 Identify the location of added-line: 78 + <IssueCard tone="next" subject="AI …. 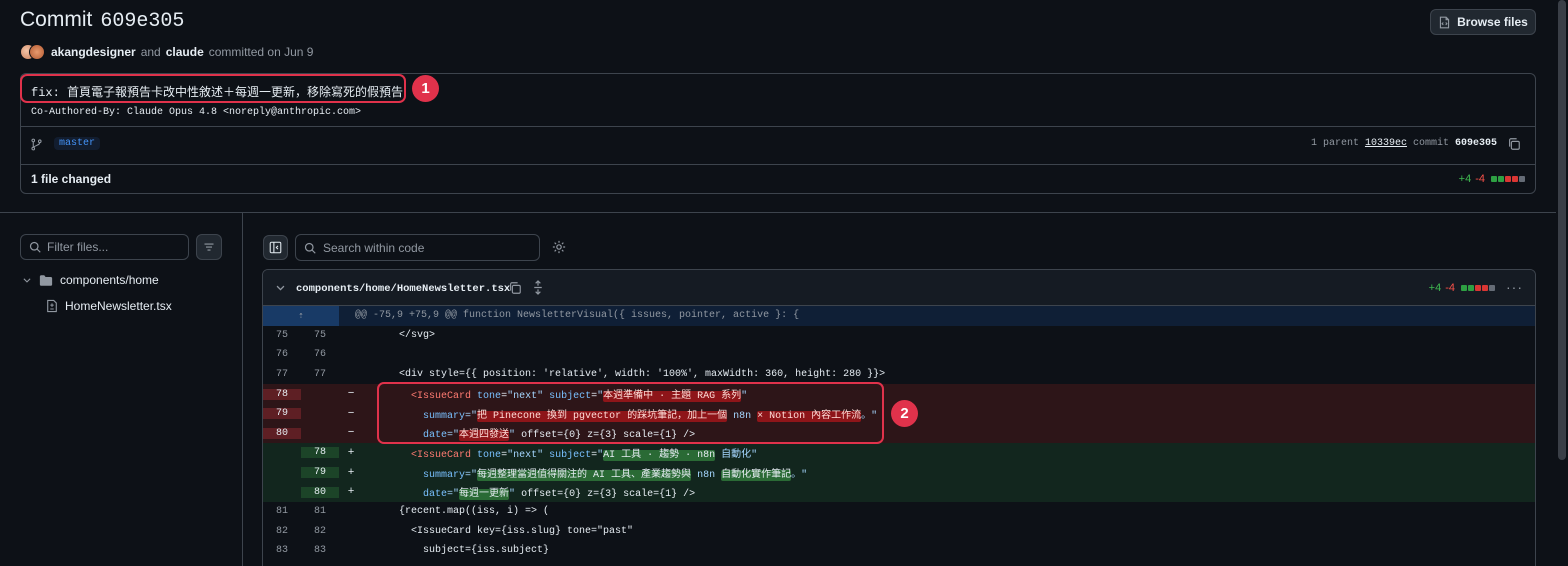
(899, 453).